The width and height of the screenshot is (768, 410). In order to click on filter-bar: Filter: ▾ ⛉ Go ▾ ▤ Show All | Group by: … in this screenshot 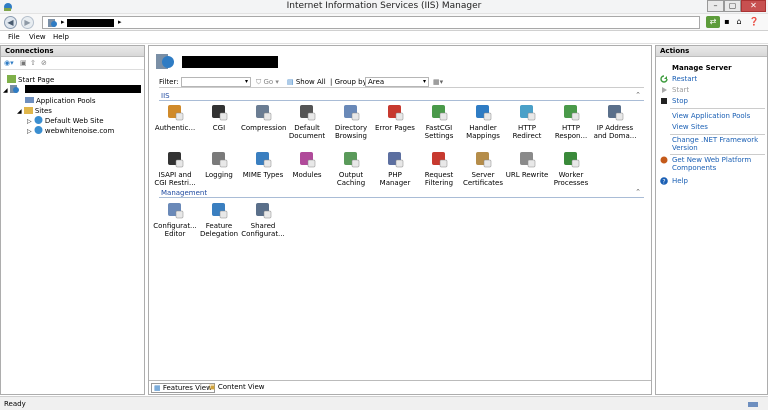, I will do `click(401, 82)`.